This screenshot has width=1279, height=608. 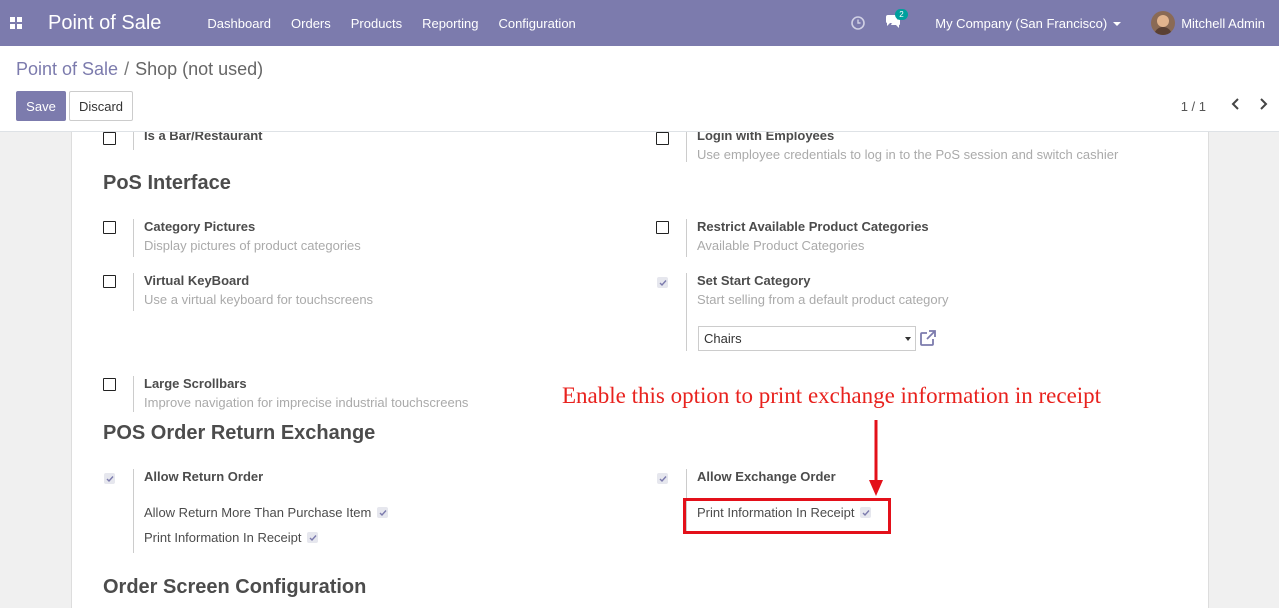 What do you see at coordinates (1193, 106) in the screenshot?
I see `pager-value: 1 / 1` at bounding box center [1193, 106].